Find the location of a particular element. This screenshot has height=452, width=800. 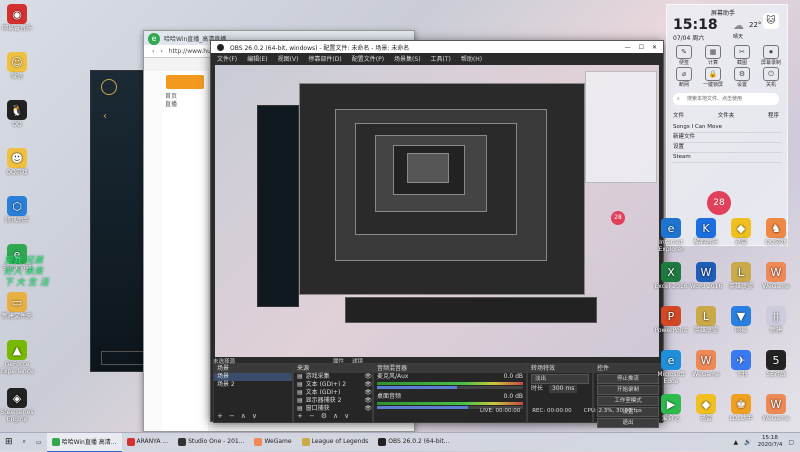

desktop-icon: P PowerPoint is located at coordinates (671, 320).